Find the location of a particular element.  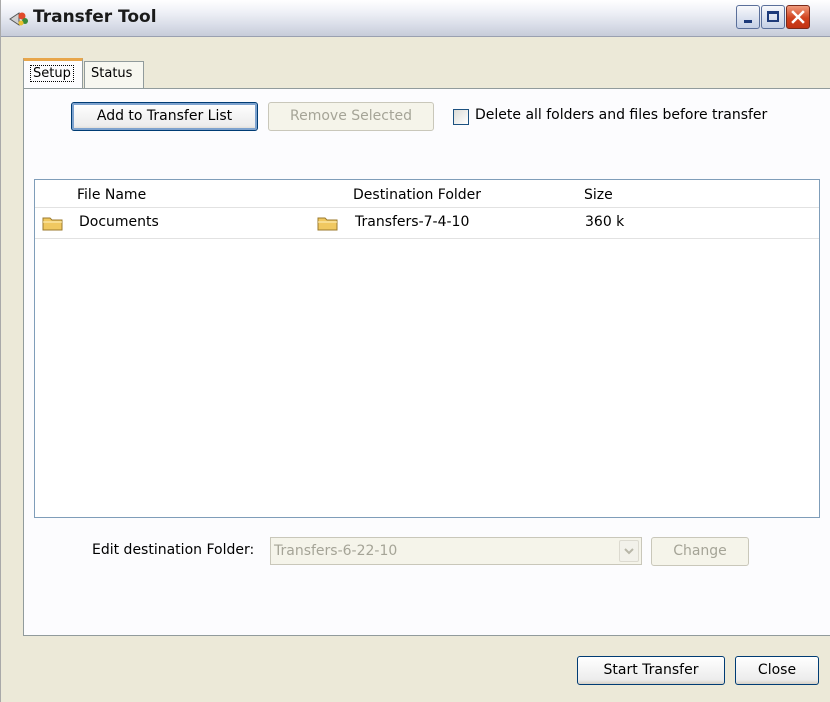

close-window-button is located at coordinates (798, 17).